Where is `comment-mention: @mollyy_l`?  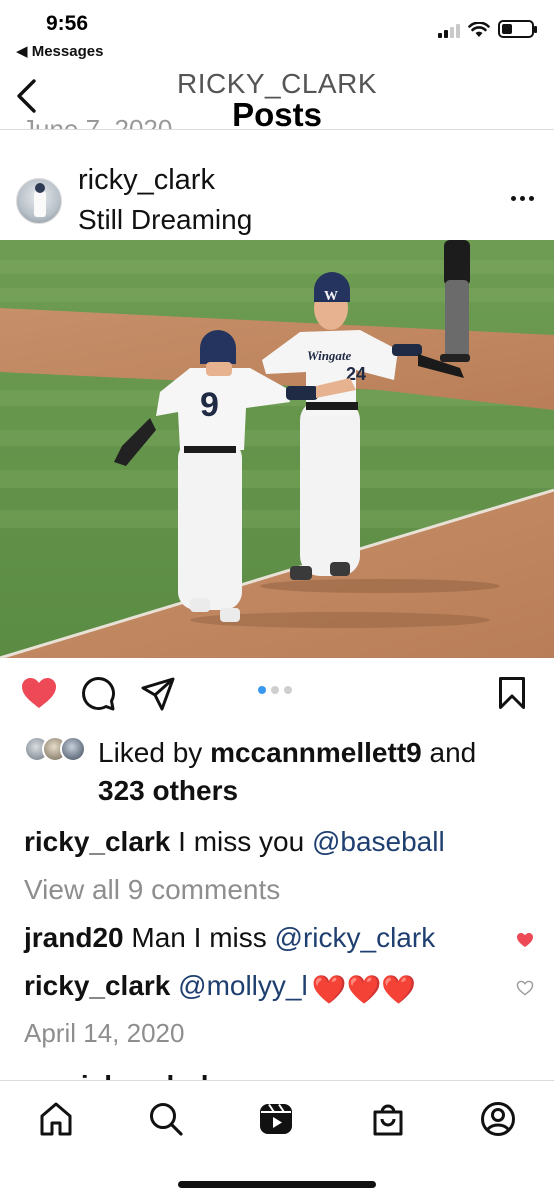
comment-mention: @mollyy_l is located at coordinates (243, 985).